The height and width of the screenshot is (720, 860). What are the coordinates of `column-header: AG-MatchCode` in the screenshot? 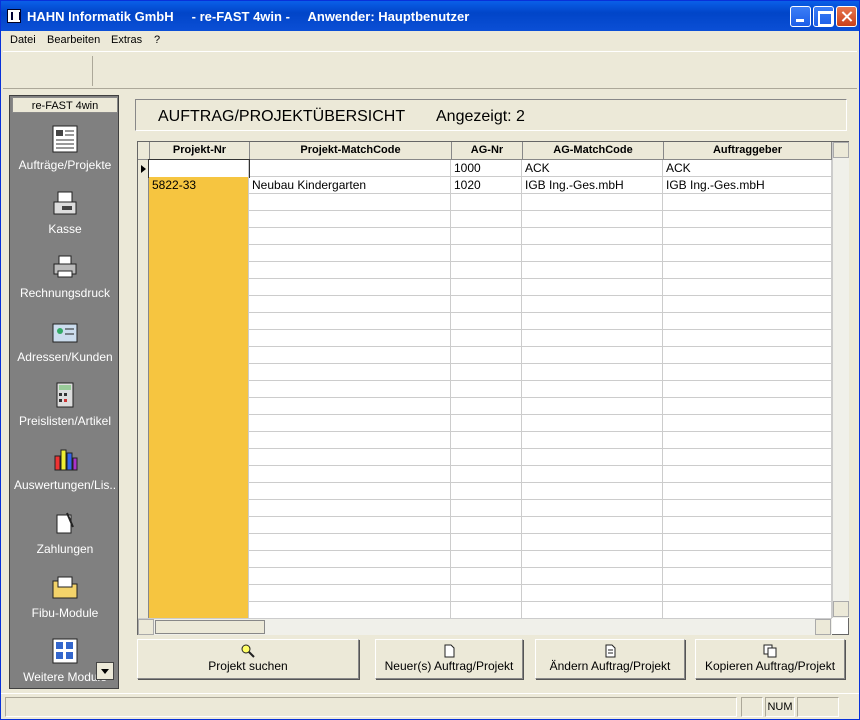 It's located at (593, 151).